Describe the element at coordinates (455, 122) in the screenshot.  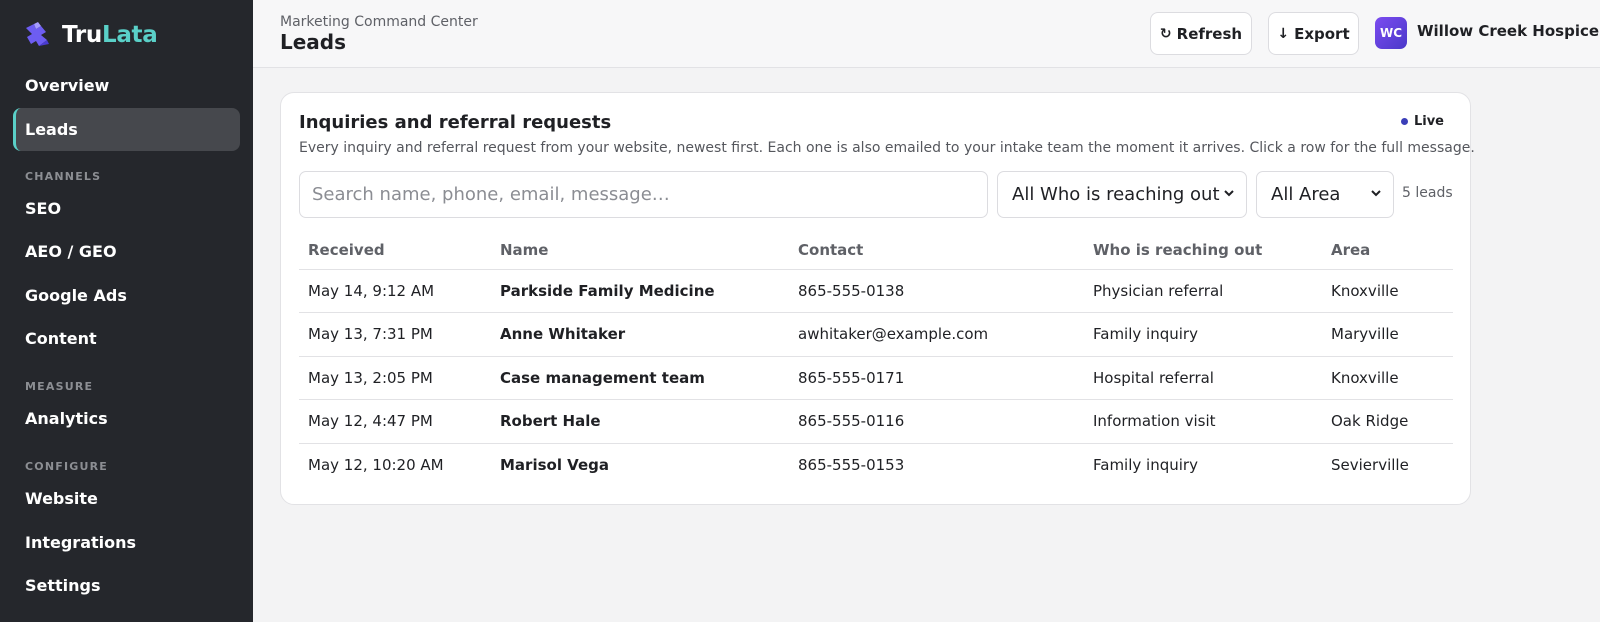
I see `card-title: Inquiries and referral requests` at that location.